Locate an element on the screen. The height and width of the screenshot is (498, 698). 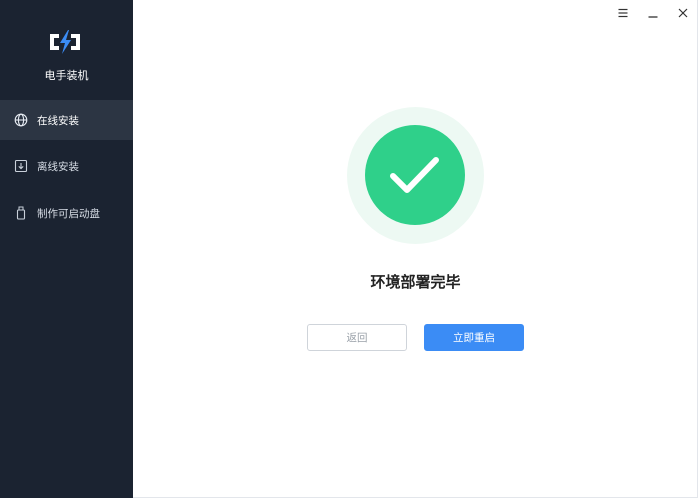
success-badge is located at coordinates (415, 175).